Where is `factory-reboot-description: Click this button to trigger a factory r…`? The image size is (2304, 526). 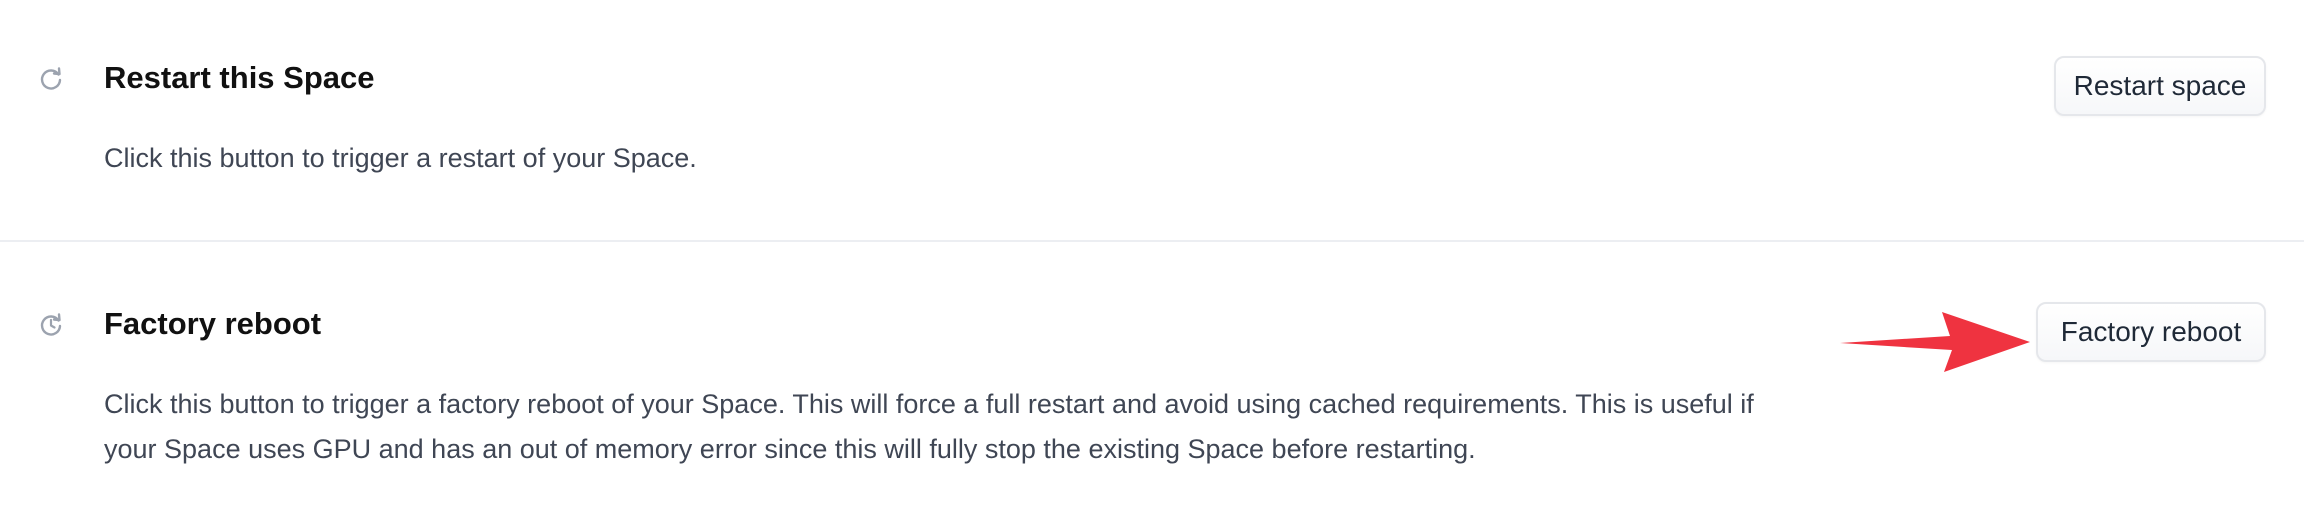 factory-reboot-description: Click this button to trigger a factory r… is located at coordinates (929, 426).